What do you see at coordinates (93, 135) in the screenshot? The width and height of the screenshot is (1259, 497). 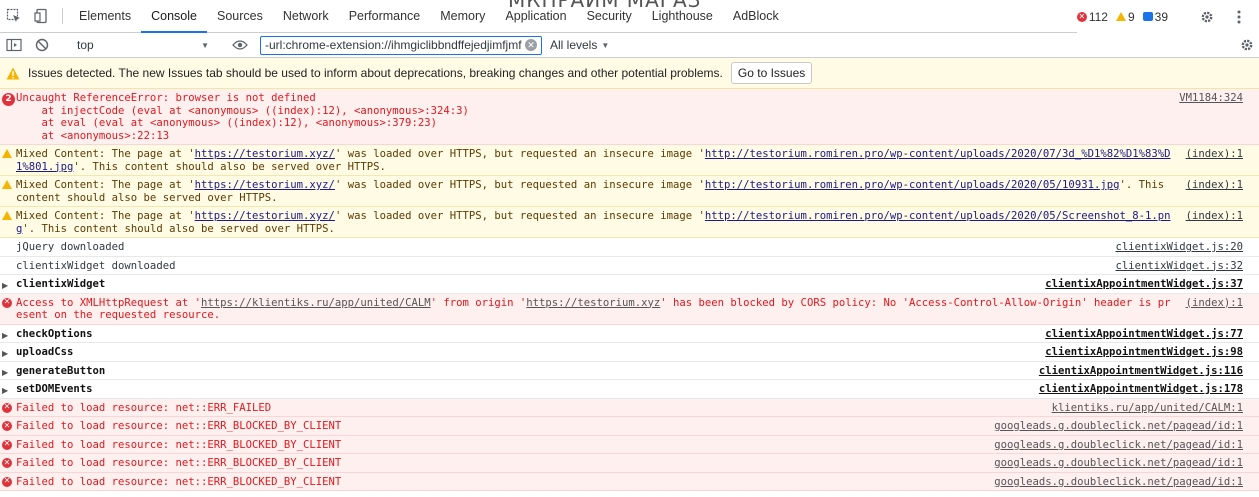 I see `stack-frame: at <anonymous>:22:13` at bounding box center [93, 135].